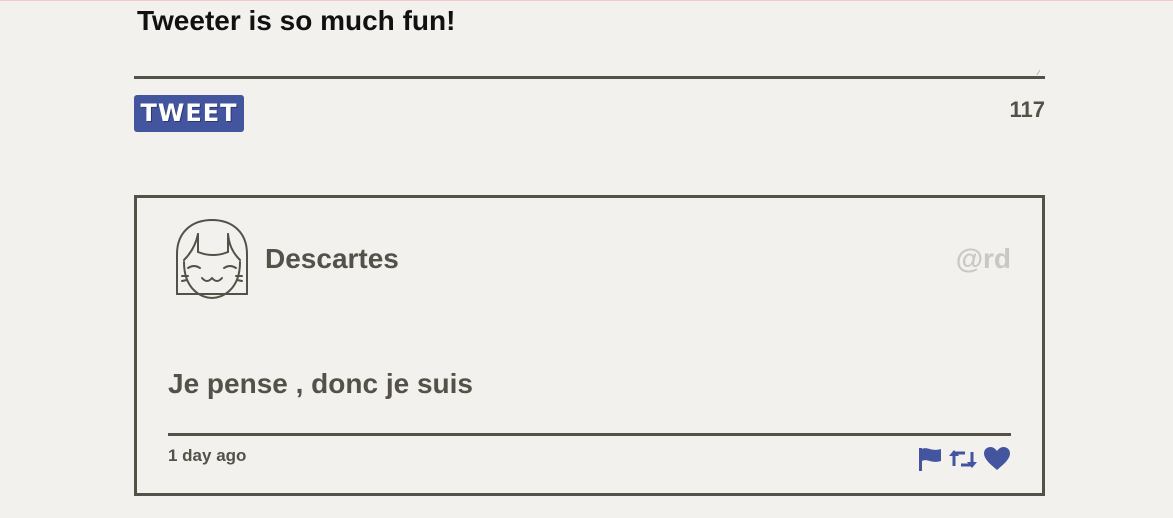 The width and height of the screenshot is (1173, 518). I want to click on top-border, so click(586, 0).